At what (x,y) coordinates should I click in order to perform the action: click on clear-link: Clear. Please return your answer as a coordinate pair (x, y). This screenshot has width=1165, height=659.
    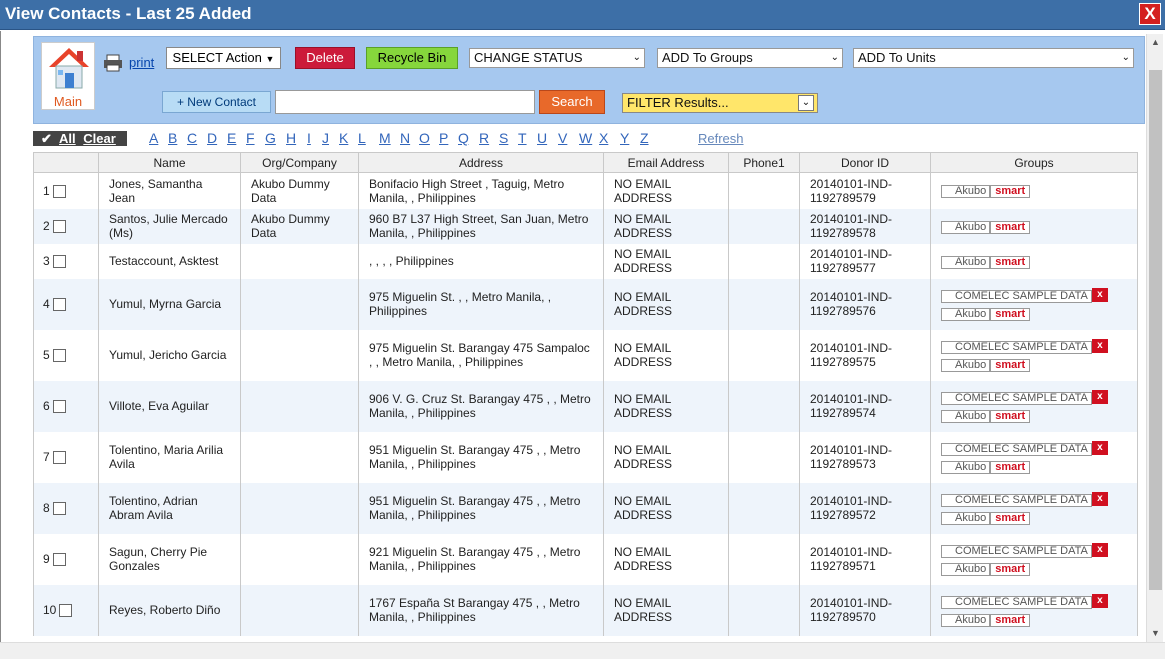
    Looking at the image, I should click on (99, 138).